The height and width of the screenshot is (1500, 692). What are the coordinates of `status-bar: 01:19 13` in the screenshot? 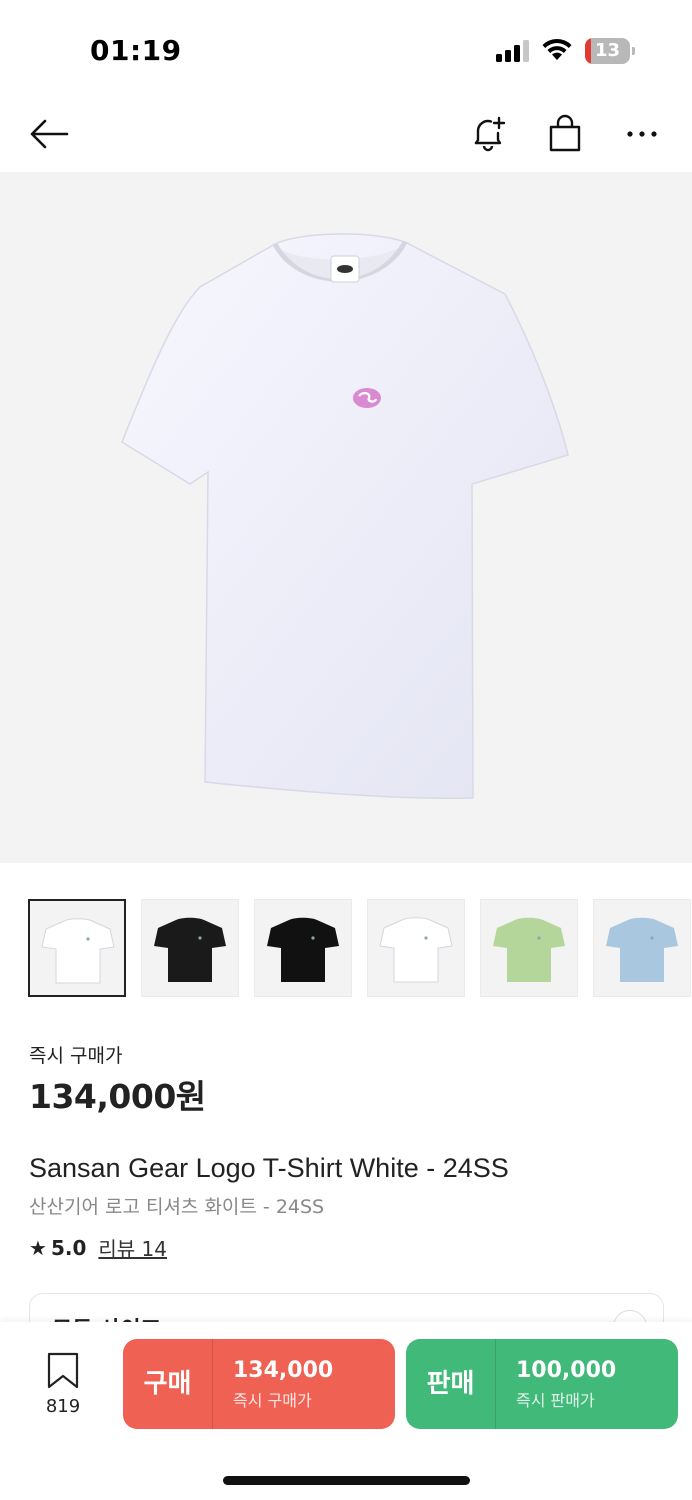 It's located at (346, 50).